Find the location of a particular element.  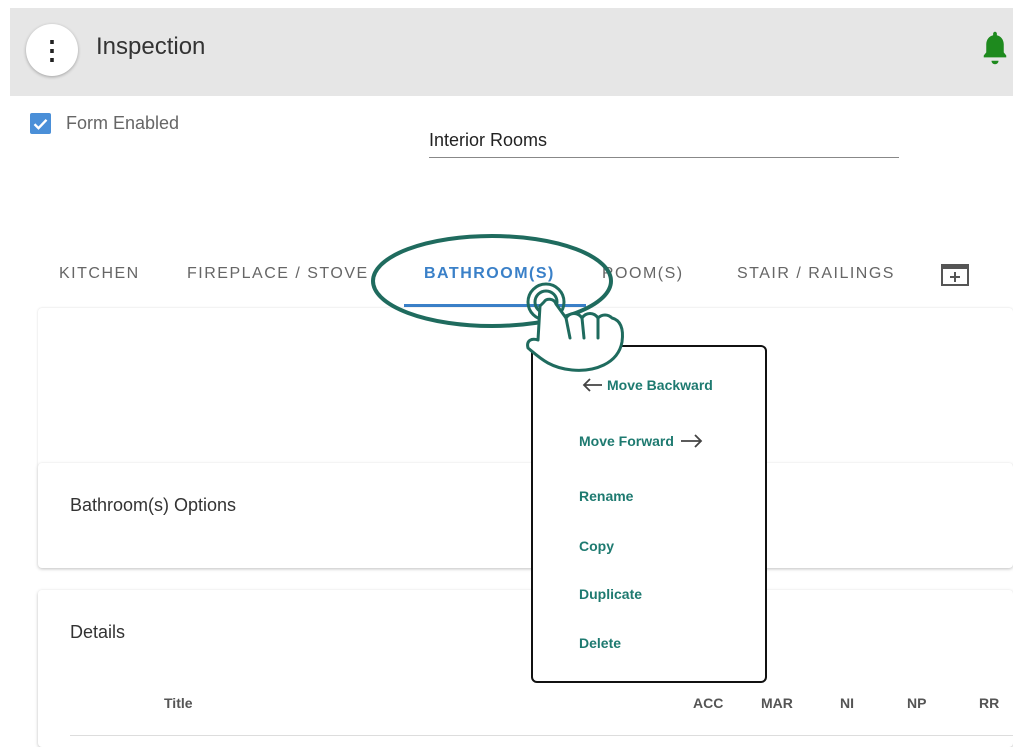

column-header-np: NP is located at coordinates (917, 703).